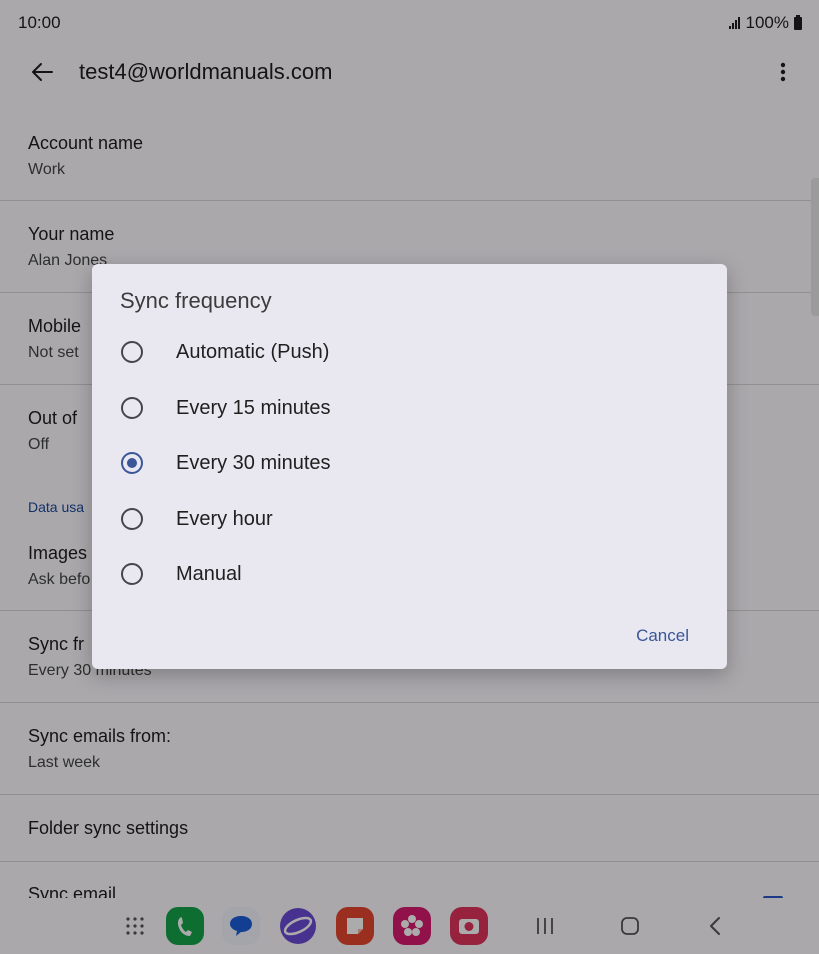 Image resolution: width=819 pixels, height=954 pixels. I want to click on cancel-button: Cancel, so click(662, 636).